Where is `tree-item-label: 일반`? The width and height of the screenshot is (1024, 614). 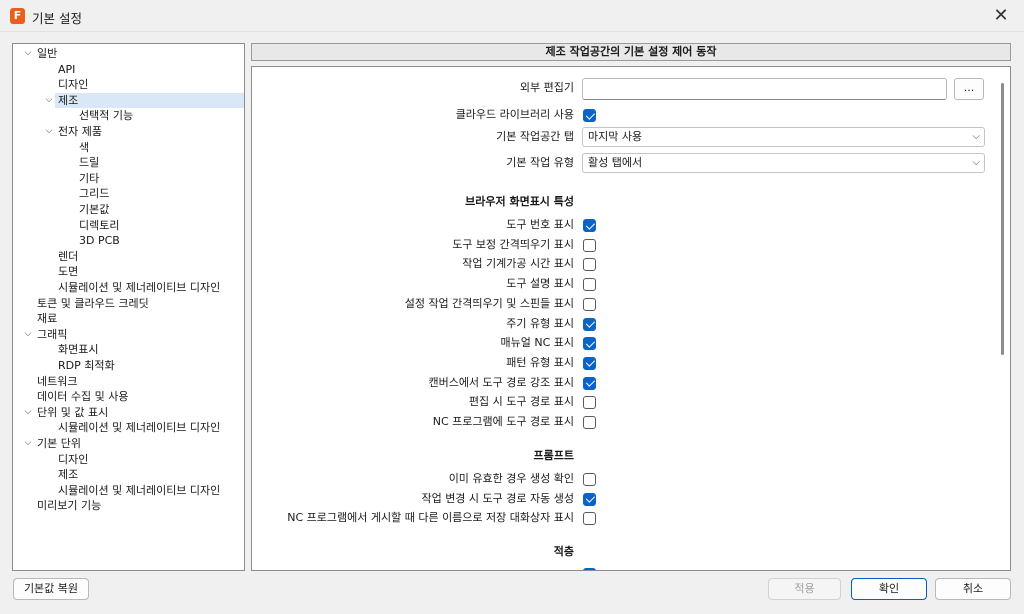
tree-item-label: 일반 is located at coordinates (47, 53).